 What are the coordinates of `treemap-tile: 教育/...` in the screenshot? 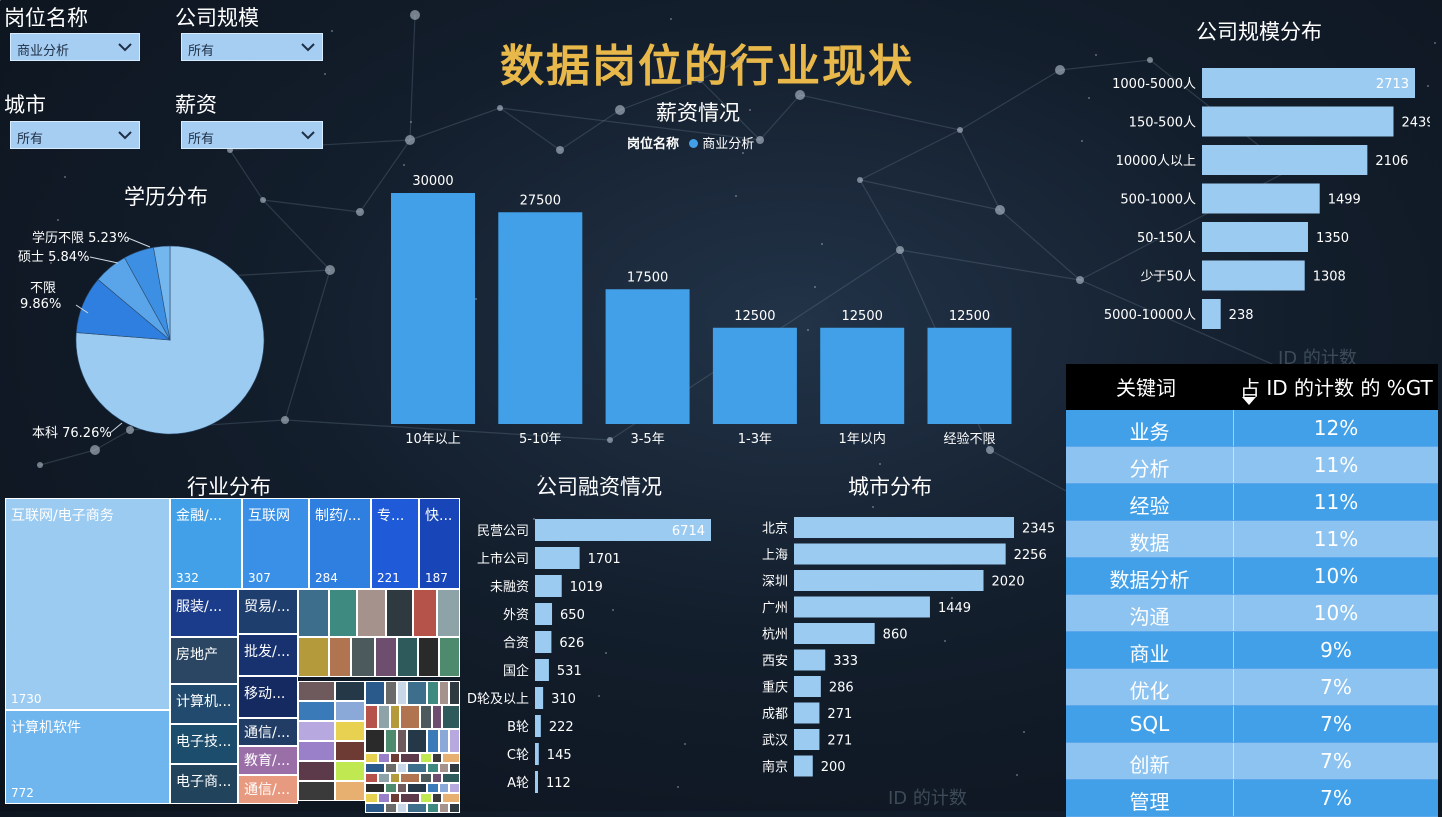 It's located at (268, 760).